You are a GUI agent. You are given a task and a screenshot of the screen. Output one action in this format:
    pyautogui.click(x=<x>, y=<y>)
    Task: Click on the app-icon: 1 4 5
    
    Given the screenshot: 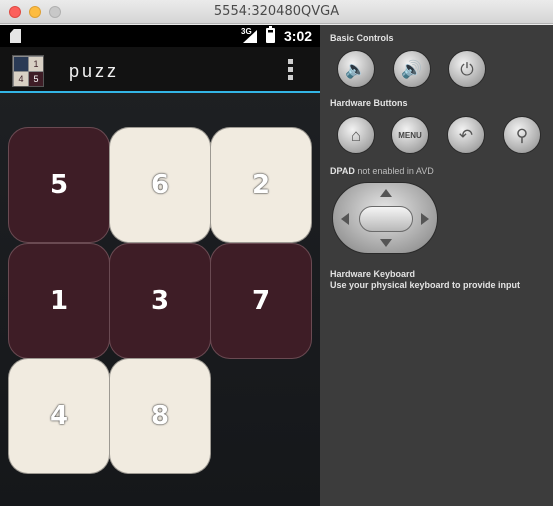 What is the action you would take?
    pyautogui.click(x=28, y=71)
    